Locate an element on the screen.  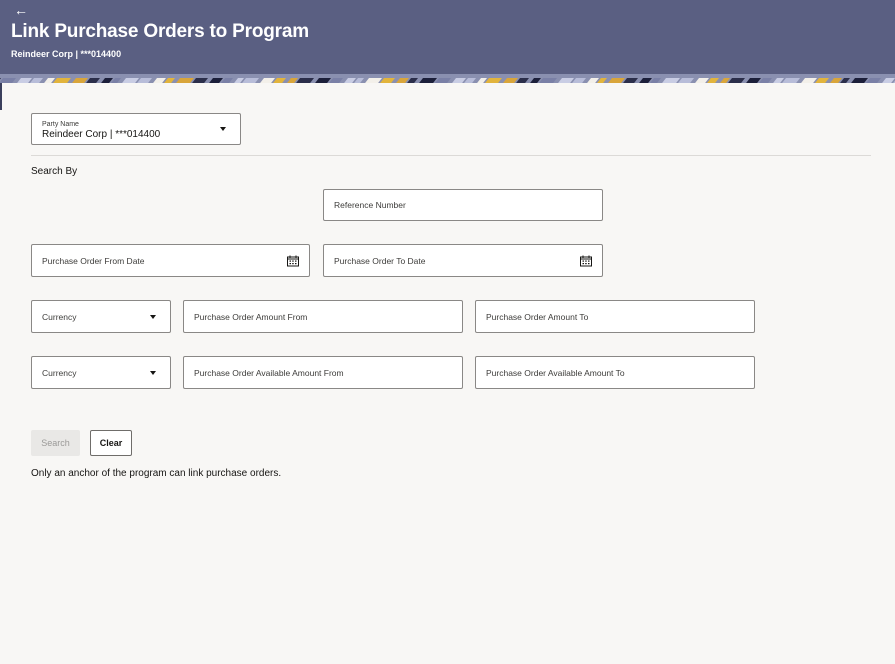
po-available-amount-from-input: Purchase Order Available Amount From is located at coordinates (323, 372).